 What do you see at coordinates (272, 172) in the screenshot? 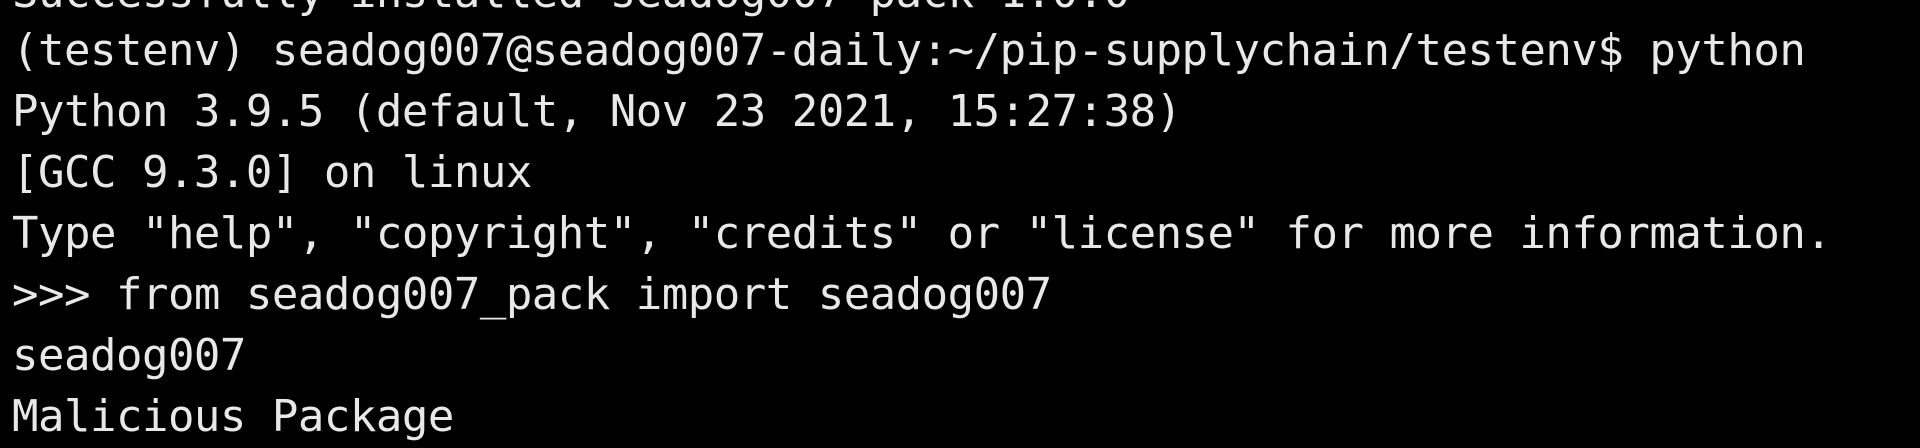
I see `terminal-line-compiler-info: [GCC 9.3.0] on linux` at bounding box center [272, 172].